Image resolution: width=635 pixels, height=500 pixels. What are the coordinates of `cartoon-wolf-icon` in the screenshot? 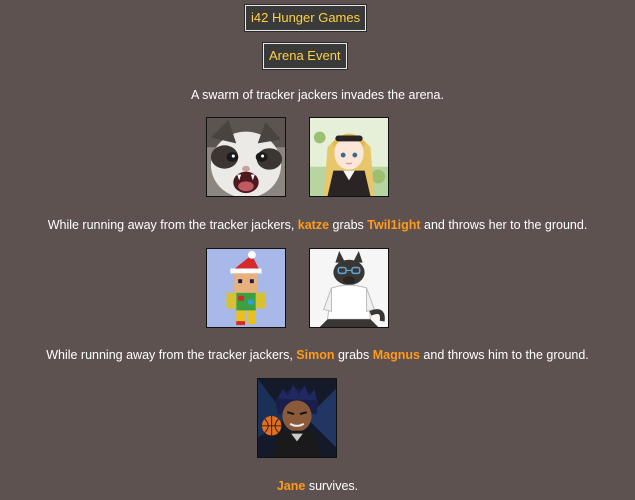 It's located at (349, 288).